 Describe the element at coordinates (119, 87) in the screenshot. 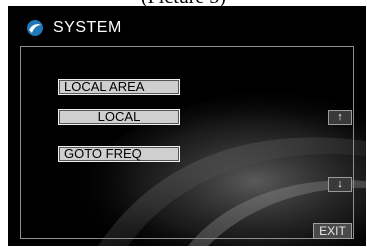

I see `local-area-button: LOCAL AREA` at that location.